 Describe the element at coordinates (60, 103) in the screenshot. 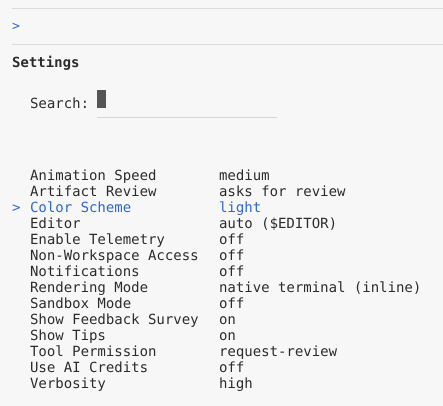

I see `search-label: Search:` at that location.